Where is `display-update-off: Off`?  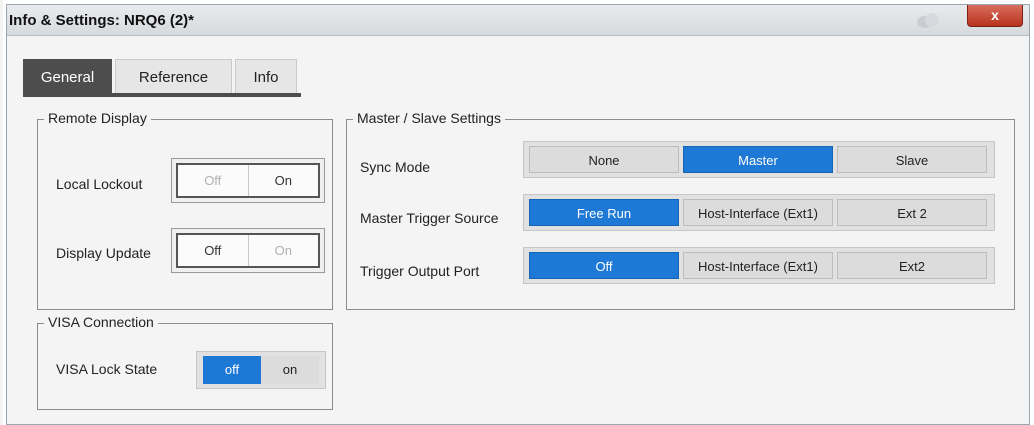
display-update-off: Off is located at coordinates (213, 250).